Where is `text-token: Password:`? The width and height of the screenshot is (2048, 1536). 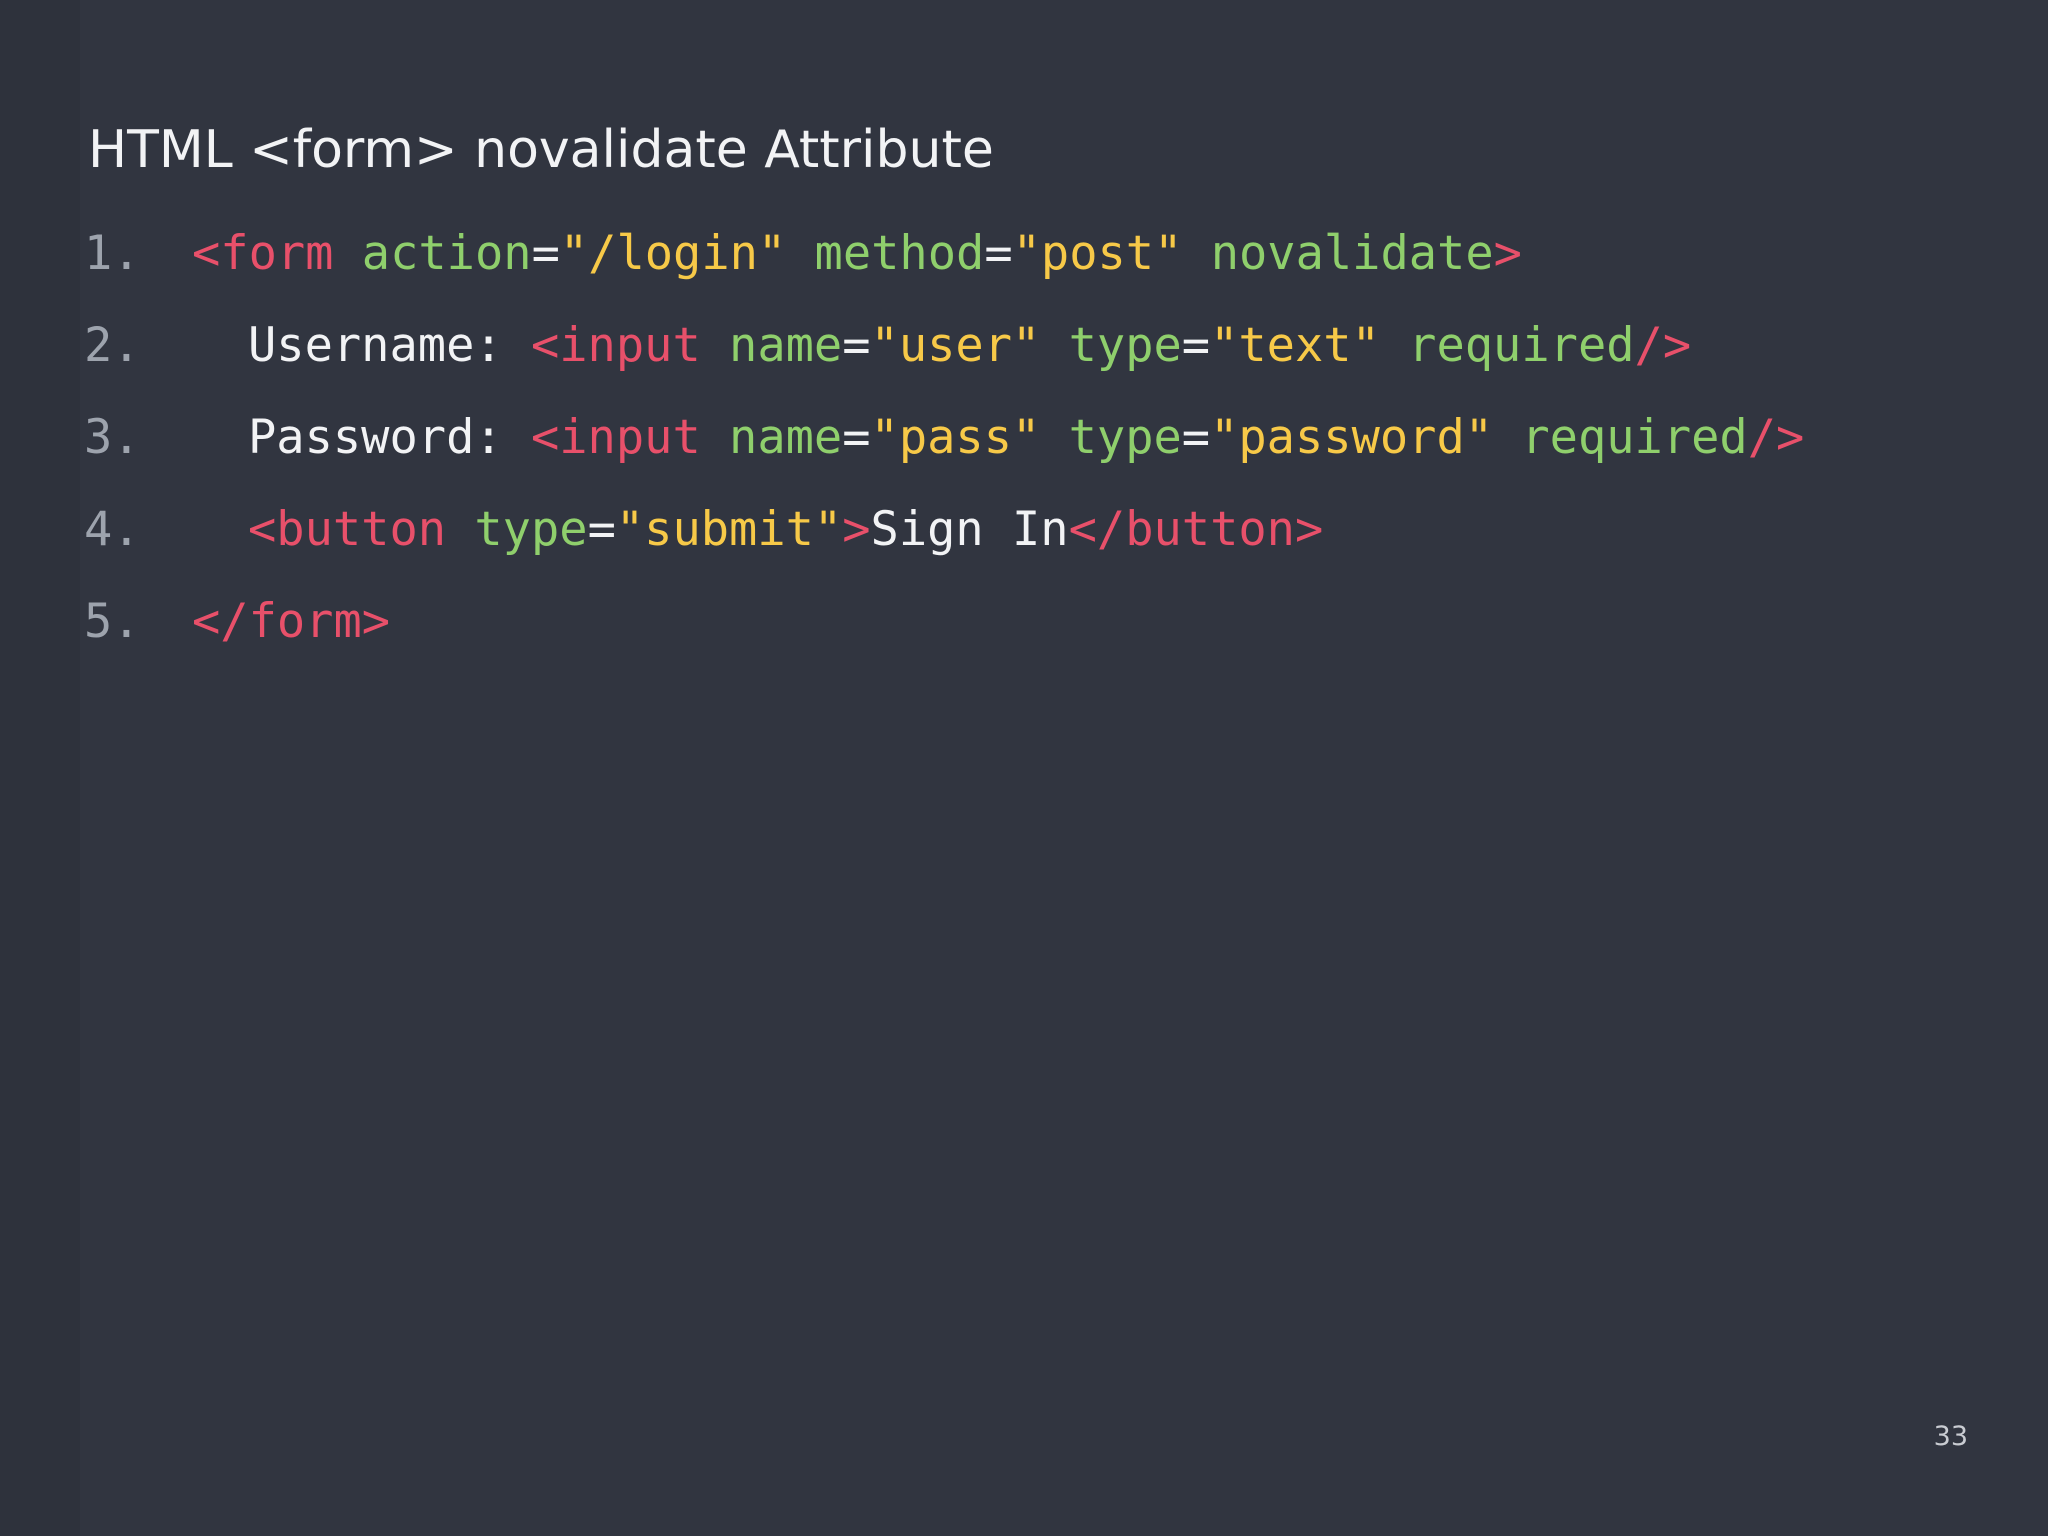
text-token: Password: is located at coordinates (389, 437).